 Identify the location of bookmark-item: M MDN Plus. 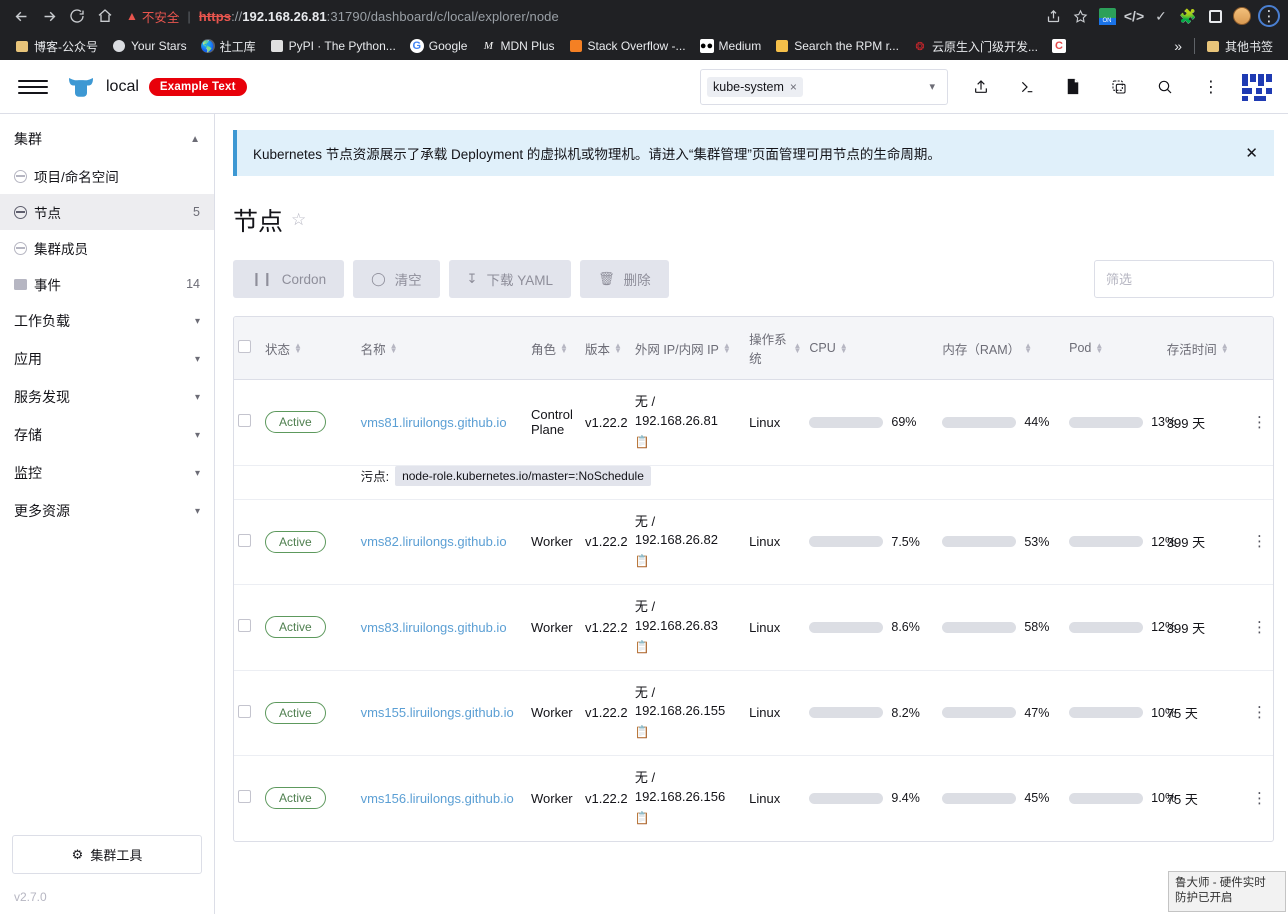
(517, 46).